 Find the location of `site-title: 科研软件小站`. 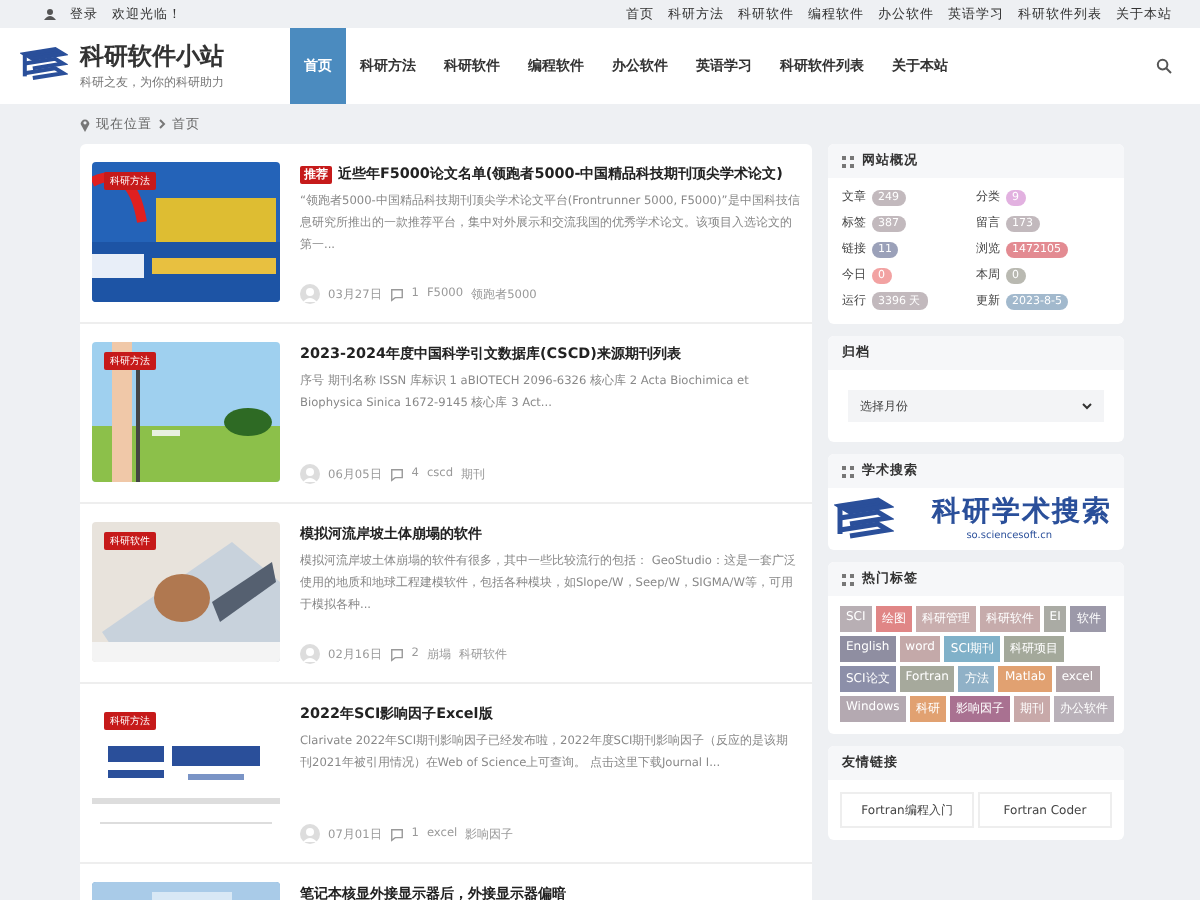

site-title: 科研软件小站 is located at coordinates (152, 57).